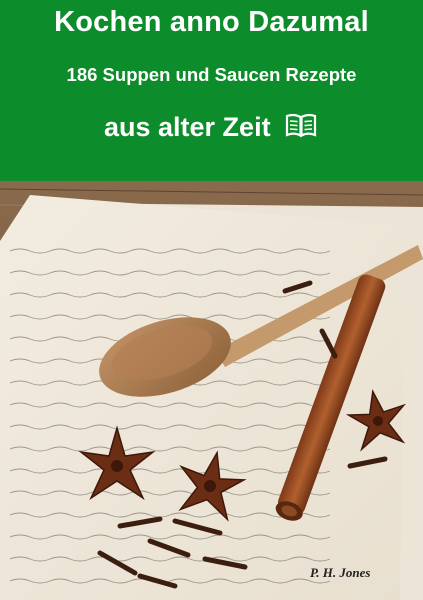 This screenshot has width=423, height=600. I want to click on subtitle-line2-text: aus alter Zeit, so click(187, 127).